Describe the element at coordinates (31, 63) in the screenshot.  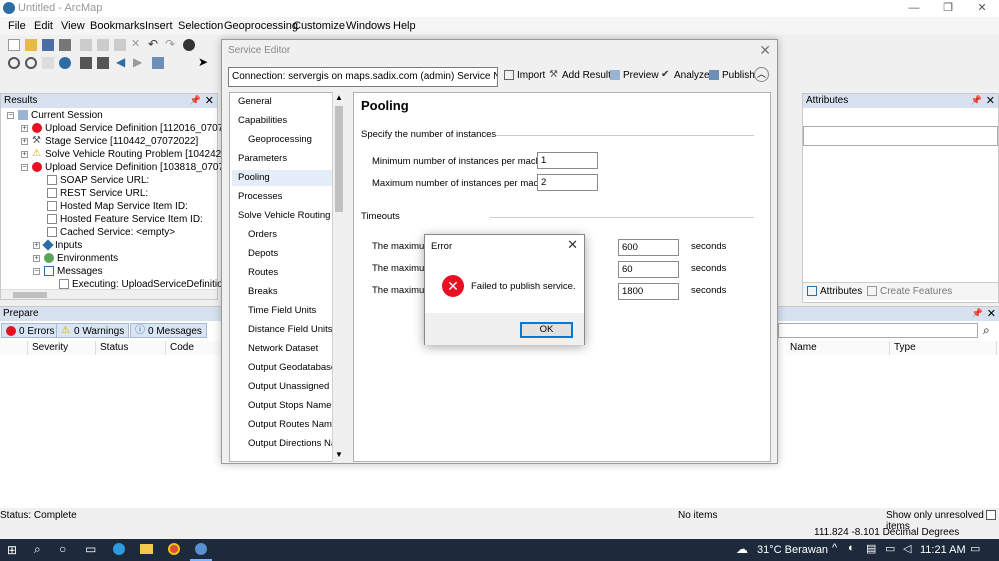
I see `zoom-out-icon` at that location.